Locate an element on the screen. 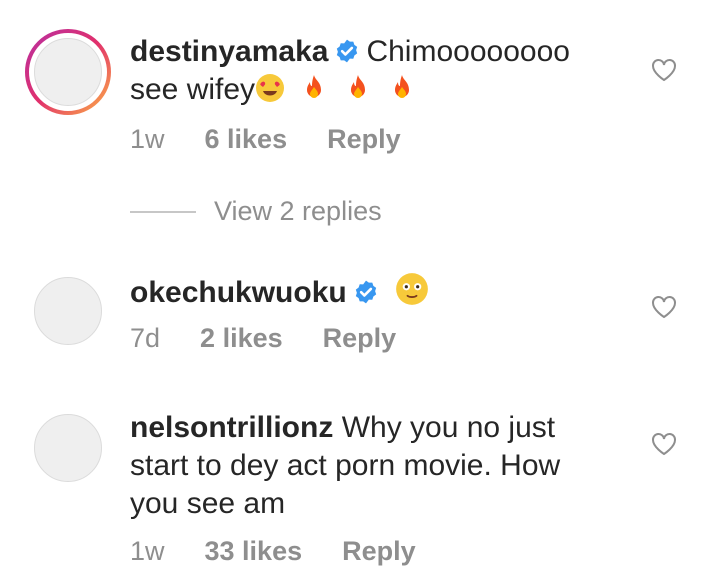 The image size is (720, 578). avatar-with-story-ring is located at coordinates (68, 72).